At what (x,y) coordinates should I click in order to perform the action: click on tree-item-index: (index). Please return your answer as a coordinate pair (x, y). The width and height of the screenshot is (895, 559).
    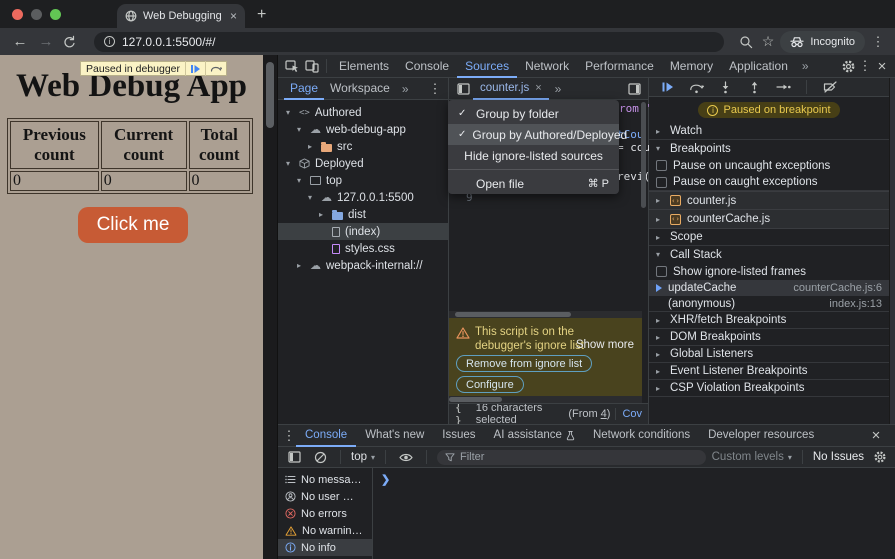
    Looking at the image, I should click on (363, 231).